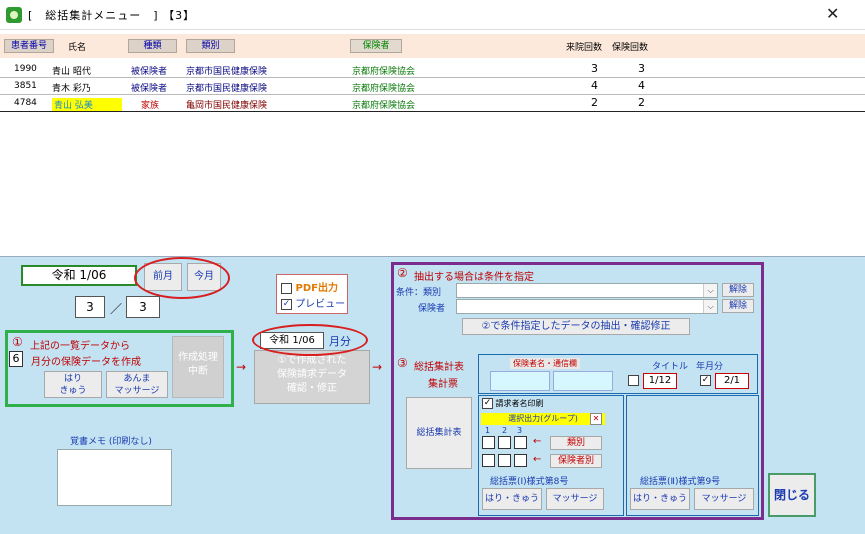 Image resolution: width=865 pixels, height=534 pixels. What do you see at coordinates (738, 290) in the screenshot?
I see `clear-category-button: 解除` at bounding box center [738, 290].